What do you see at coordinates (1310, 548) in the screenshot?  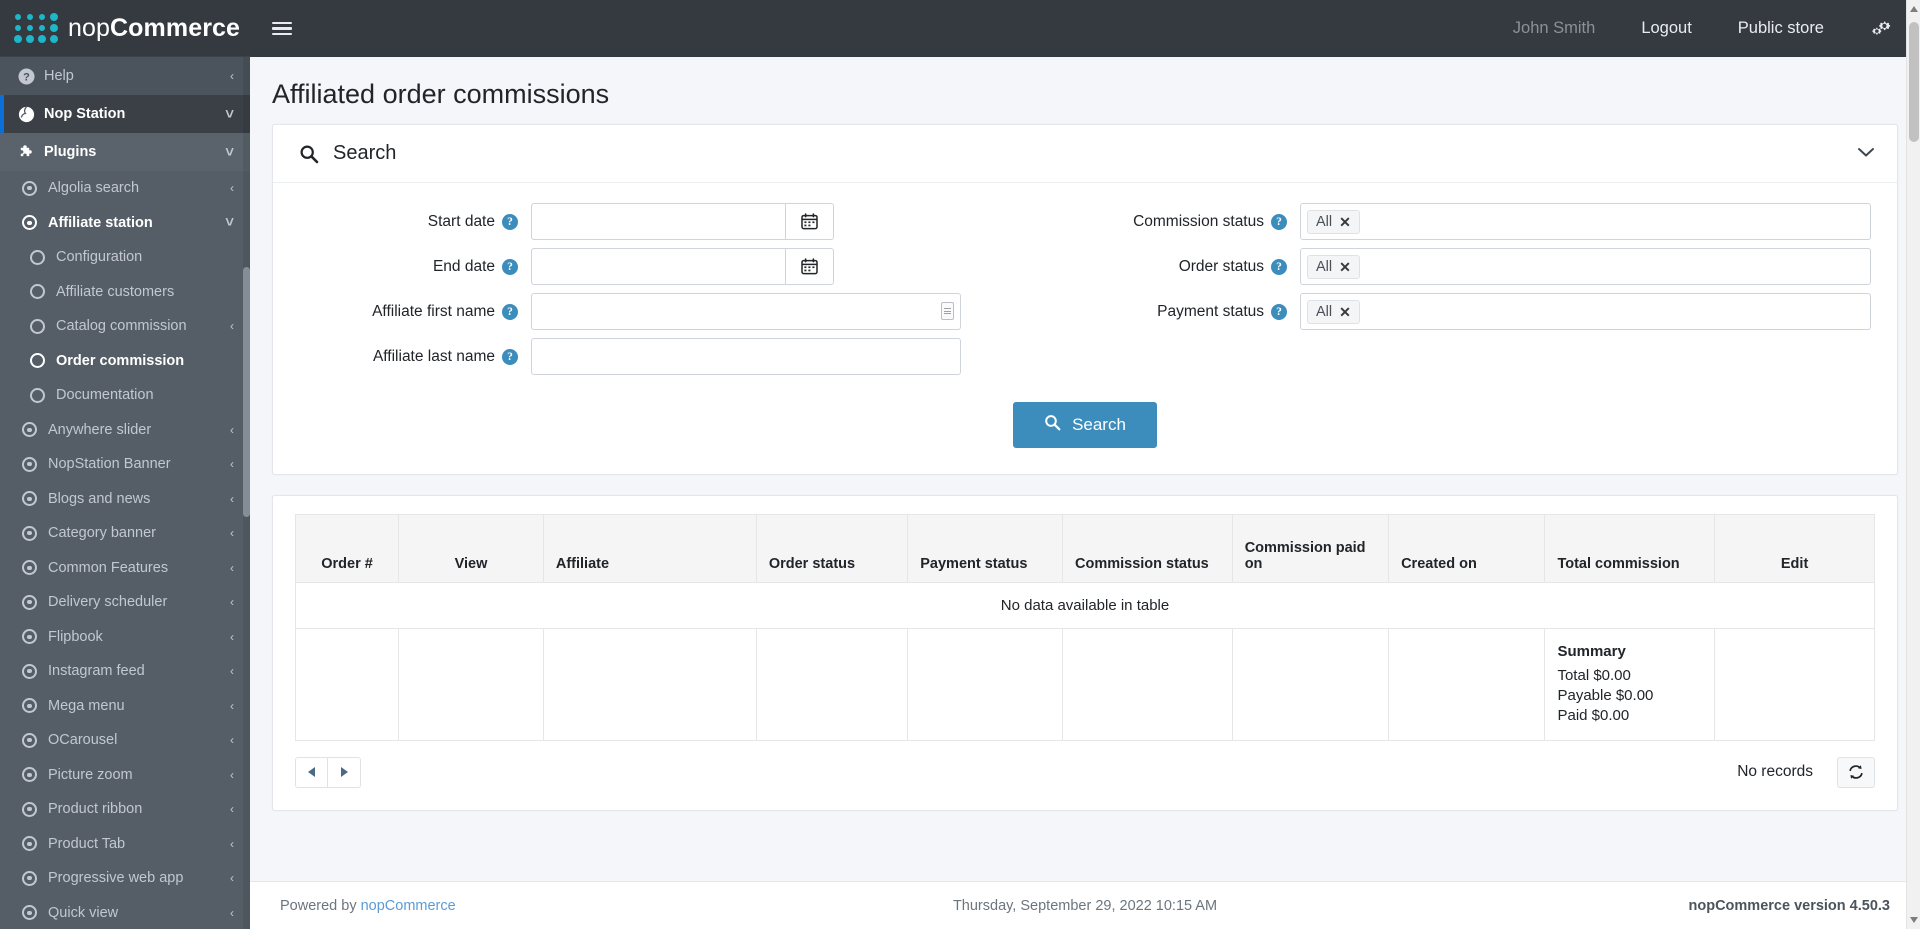 I see `col-commission-paid-on: Commission paid on` at bounding box center [1310, 548].